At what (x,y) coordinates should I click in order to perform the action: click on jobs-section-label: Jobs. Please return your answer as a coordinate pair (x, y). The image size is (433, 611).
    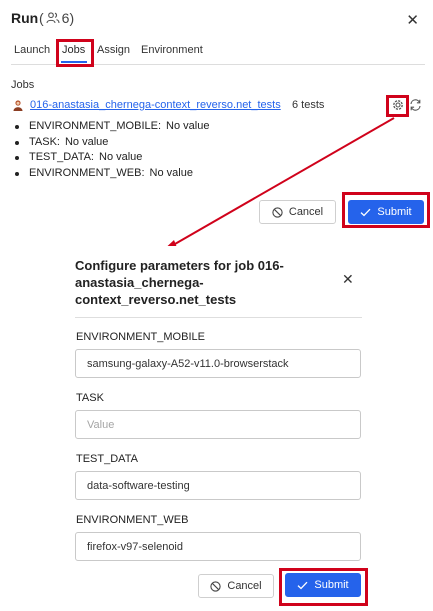
    Looking at the image, I should click on (23, 85).